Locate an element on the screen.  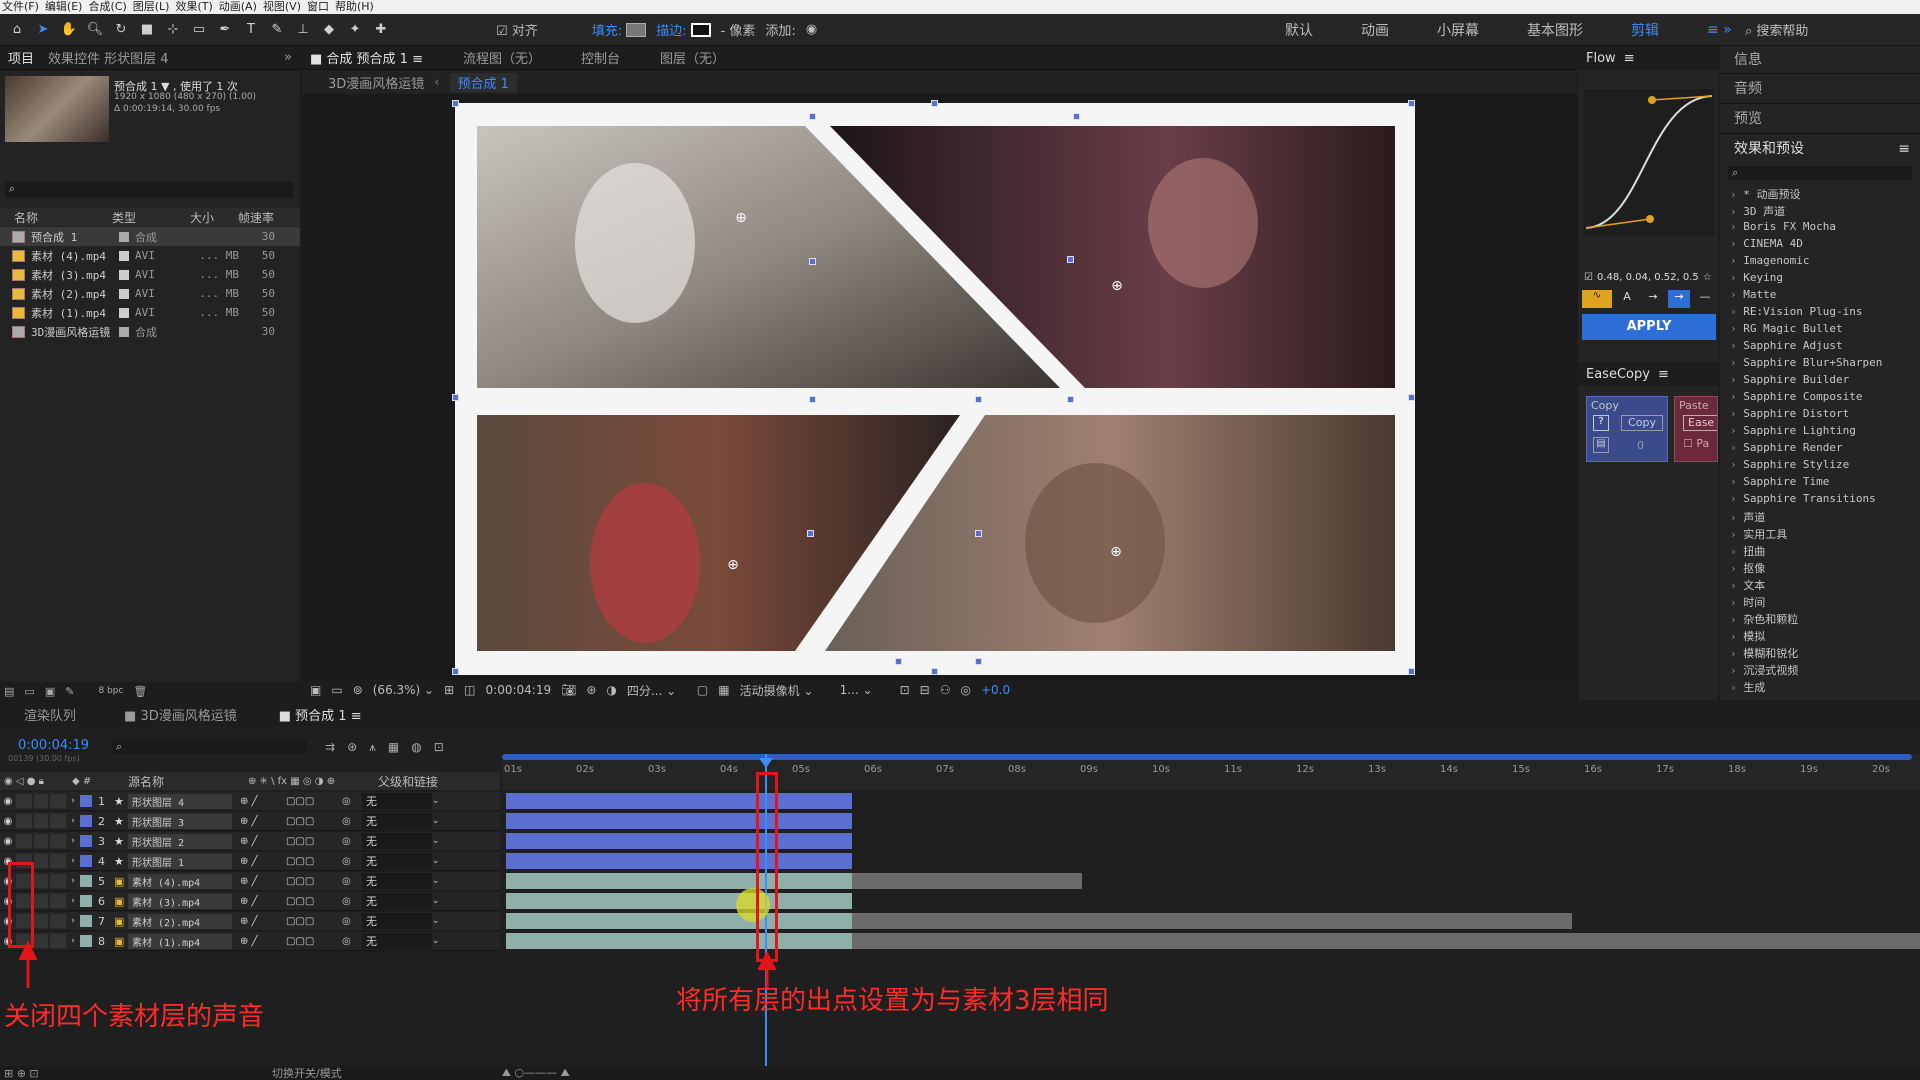
menu-item: 效果(T) is located at coordinates (193, 7).